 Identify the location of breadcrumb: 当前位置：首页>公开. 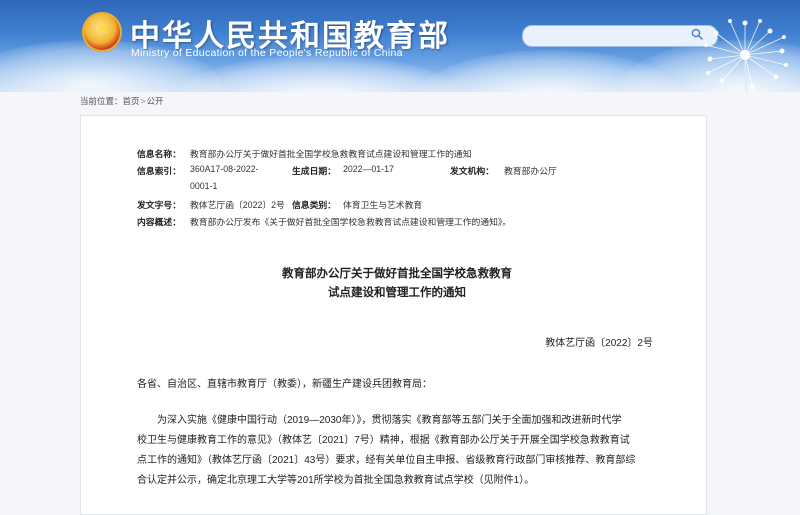
(122, 101).